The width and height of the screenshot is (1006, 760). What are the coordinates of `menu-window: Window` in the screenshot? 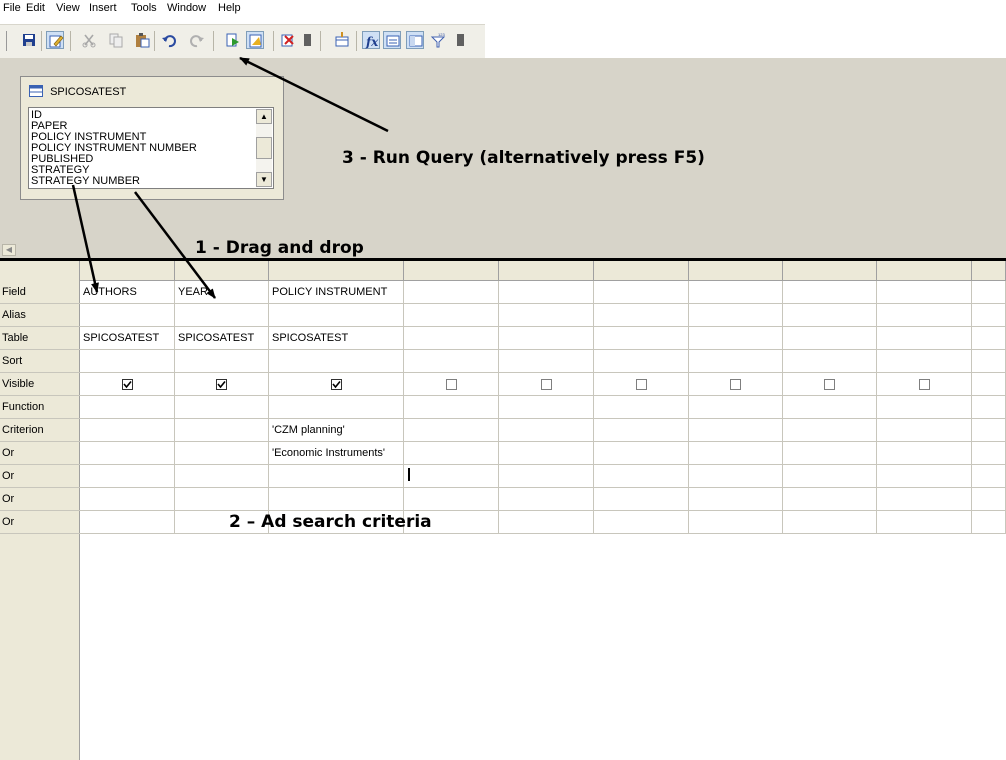 It's located at (186, 8).